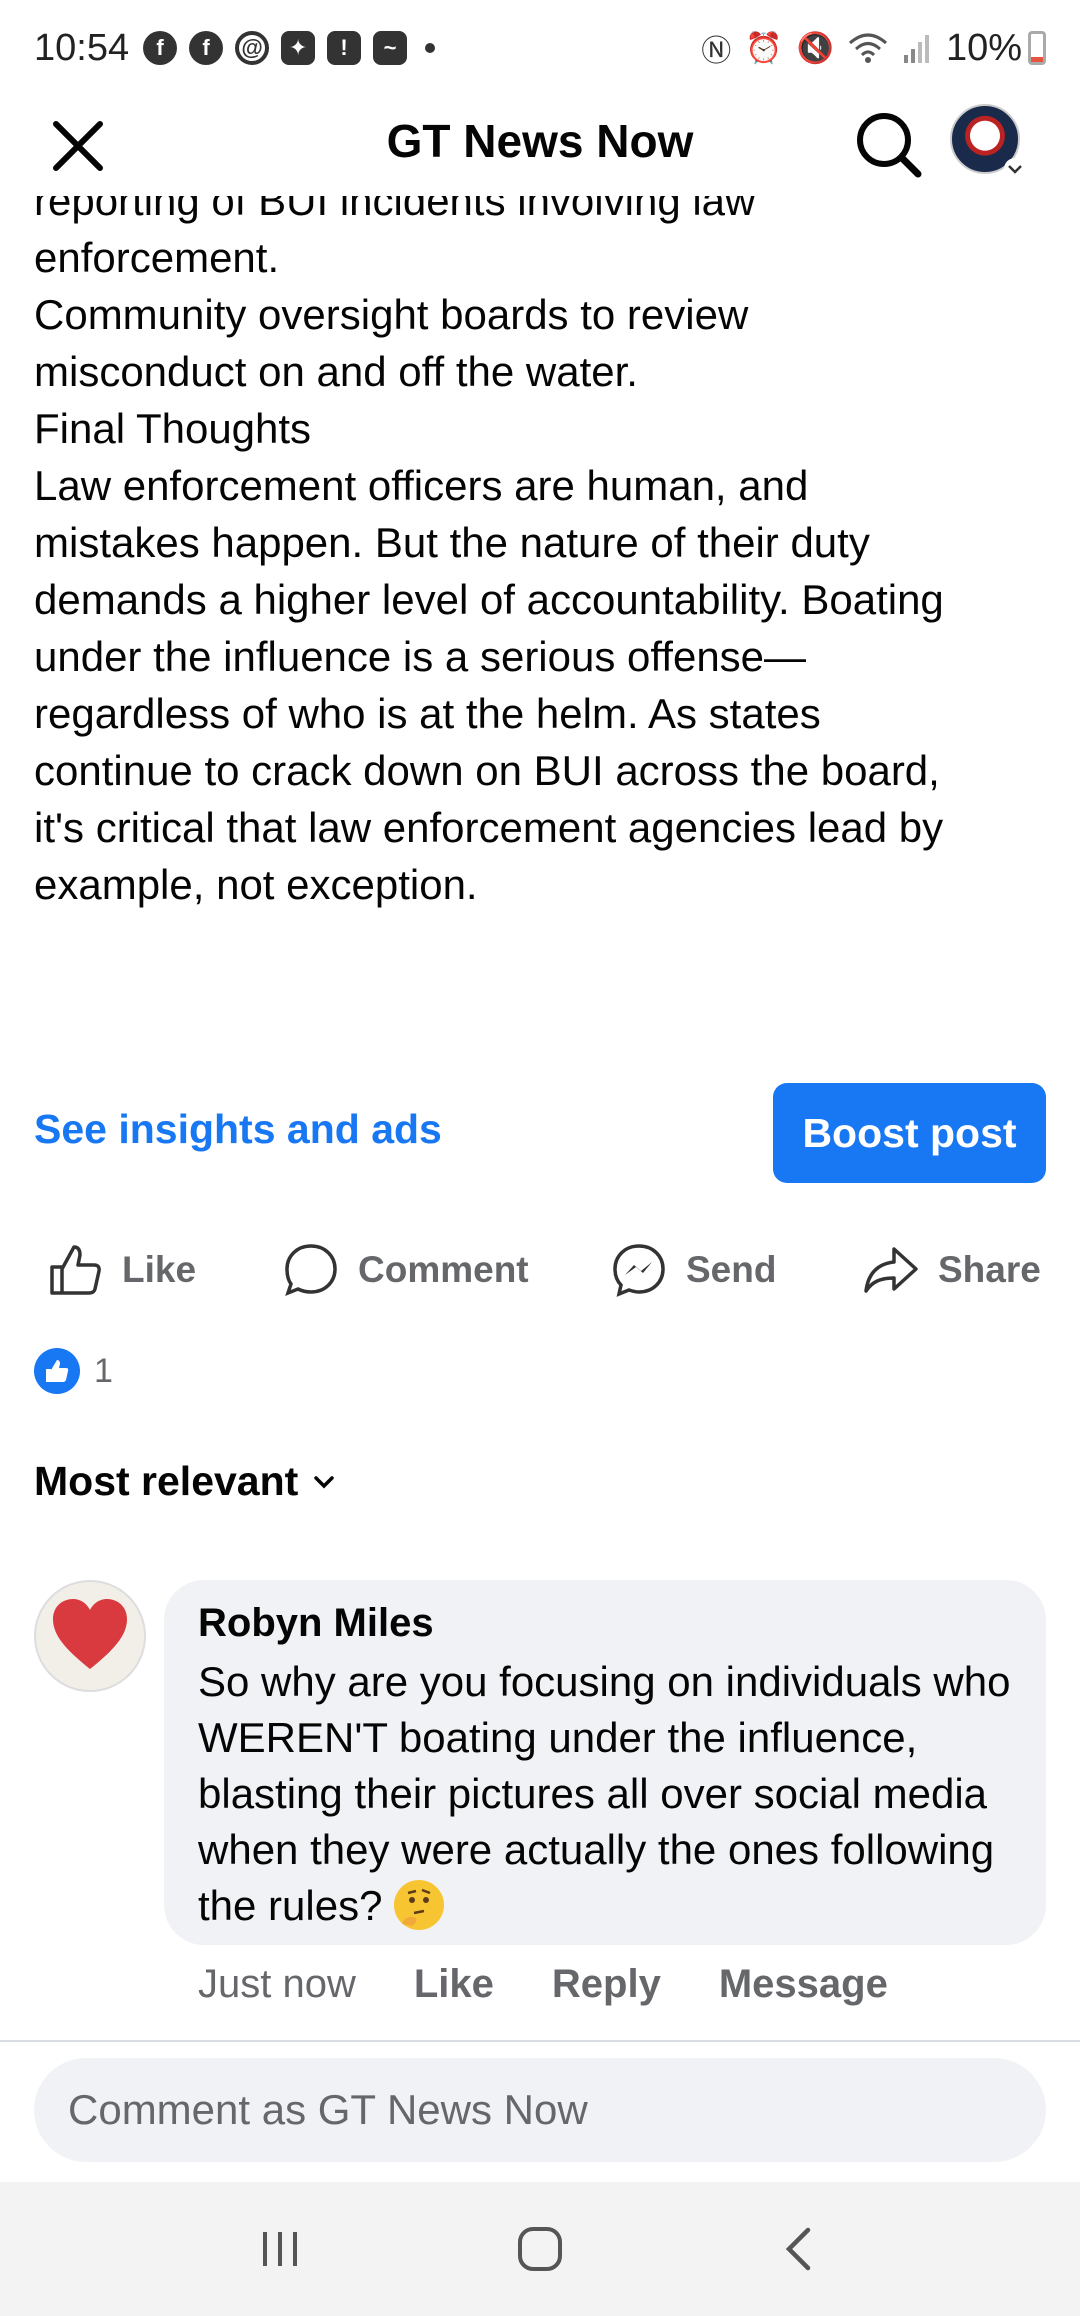  I want to click on comment-like-button: Like, so click(454, 1984).